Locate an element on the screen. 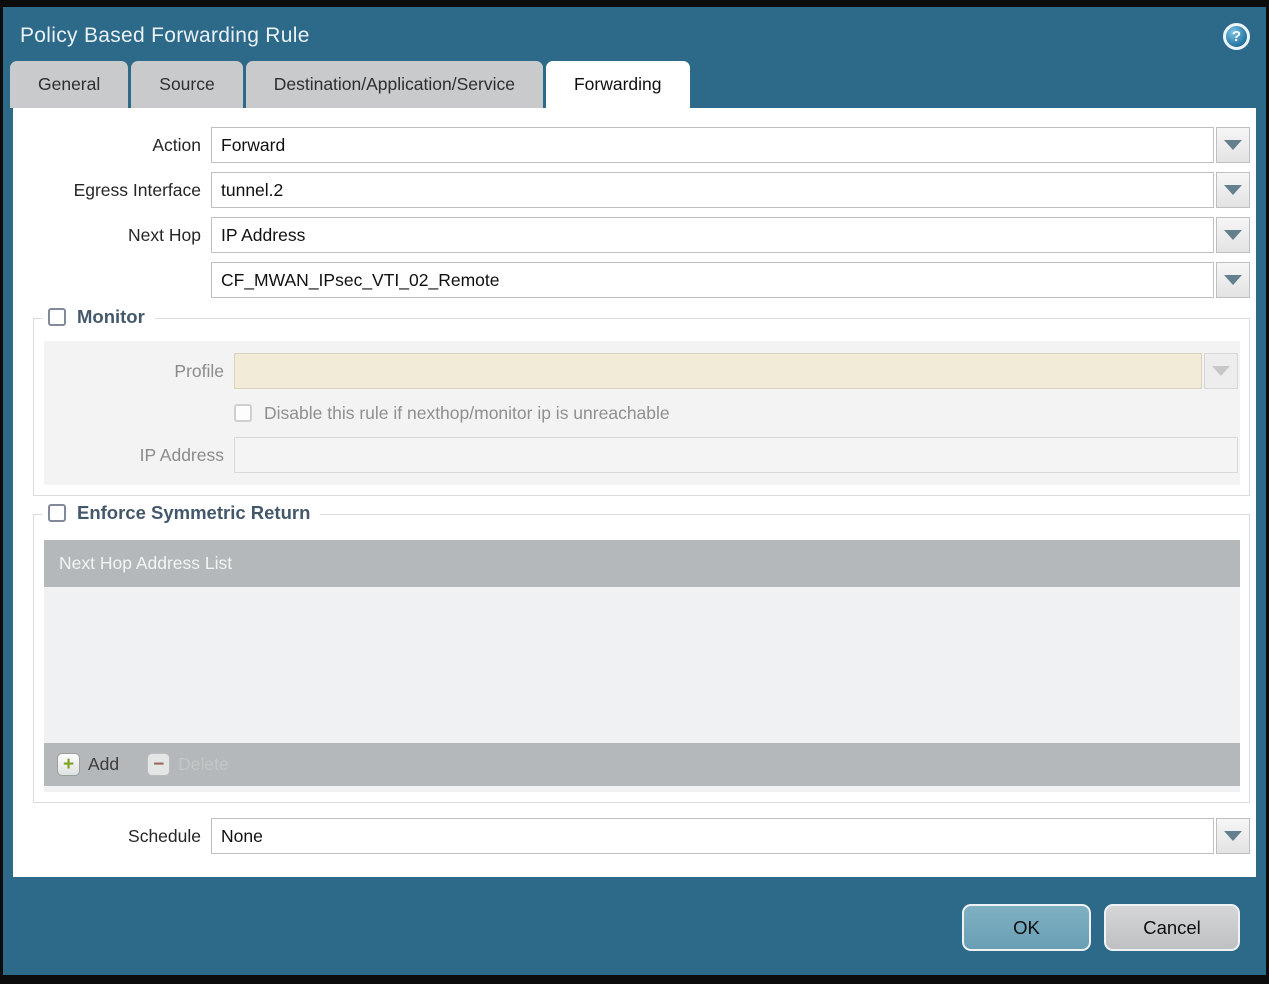 The image size is (1269, 984). enforce-symmetric-return-title: Enforce Symmetric Return is located at coordinates (194, 512).